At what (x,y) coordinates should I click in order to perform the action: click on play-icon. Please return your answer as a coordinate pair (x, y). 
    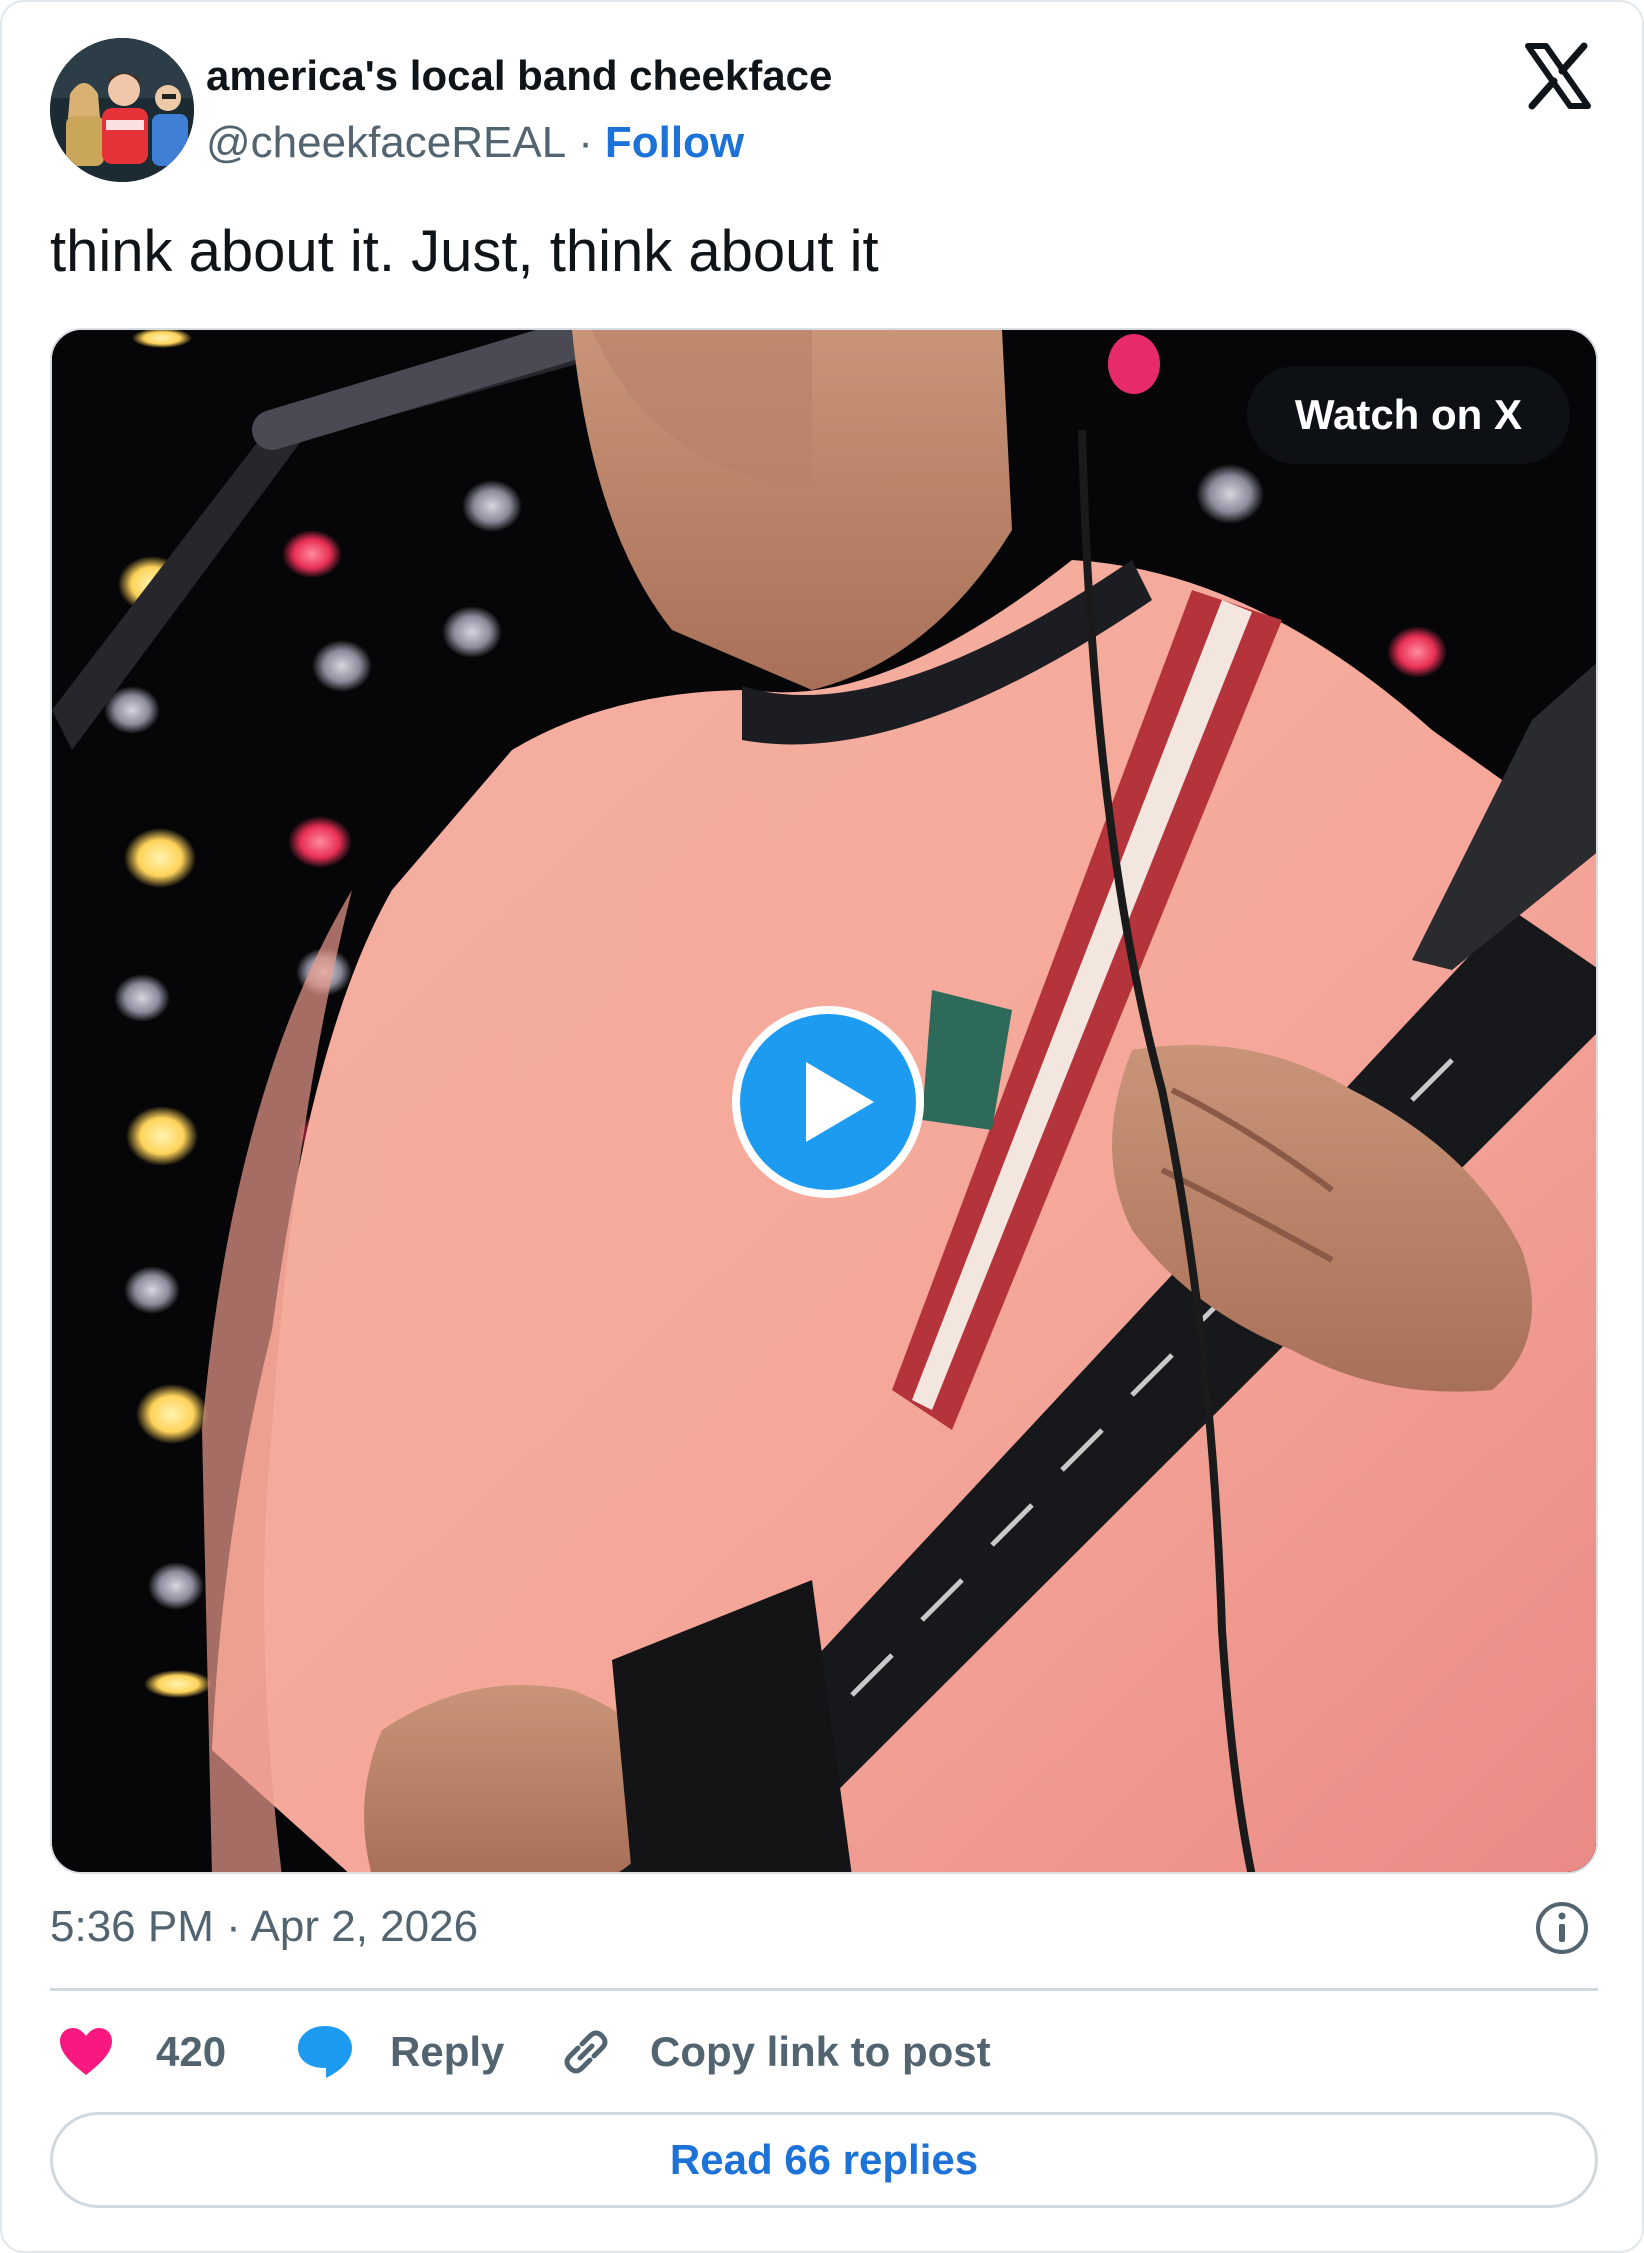
    Looking at the image, I should click on (828, 1102).